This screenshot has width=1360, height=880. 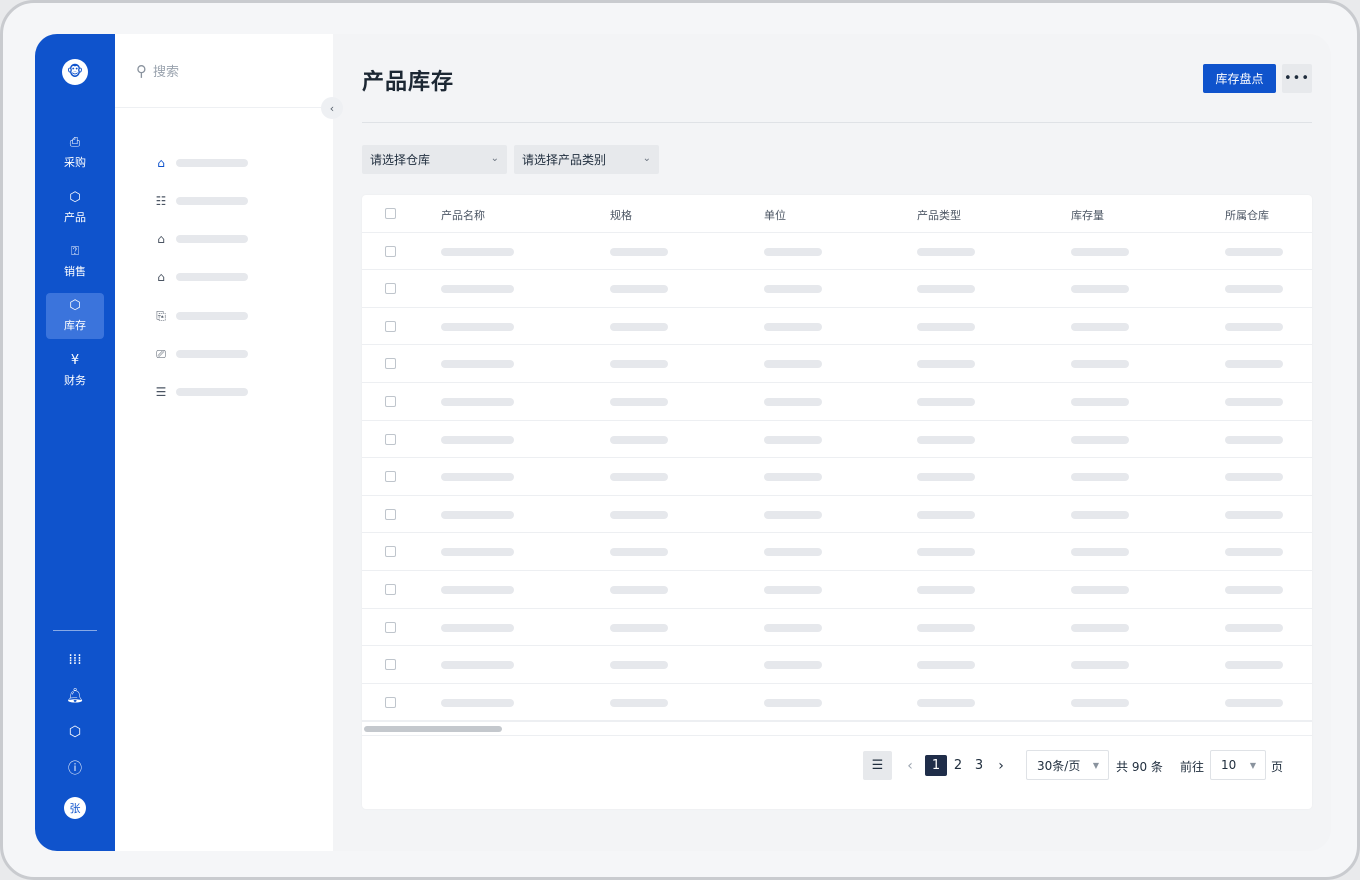 I want to click on rail-item-sales: ⍰ 销售, so click(x=75, y=262).